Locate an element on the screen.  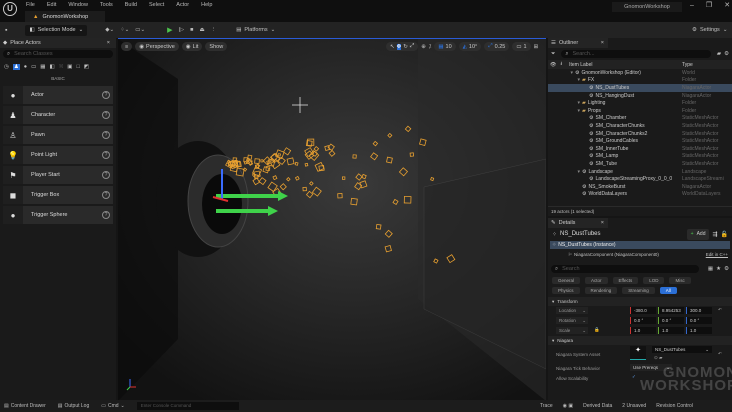
grid-snap-button: ▦ 10 is located at coordinates (445, 46).